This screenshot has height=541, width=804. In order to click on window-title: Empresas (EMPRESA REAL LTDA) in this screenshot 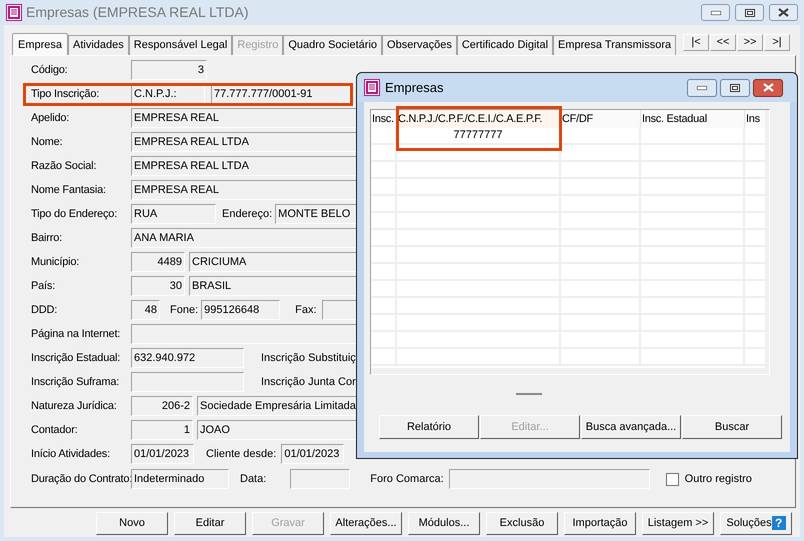, I will do `click(137, 12)`.